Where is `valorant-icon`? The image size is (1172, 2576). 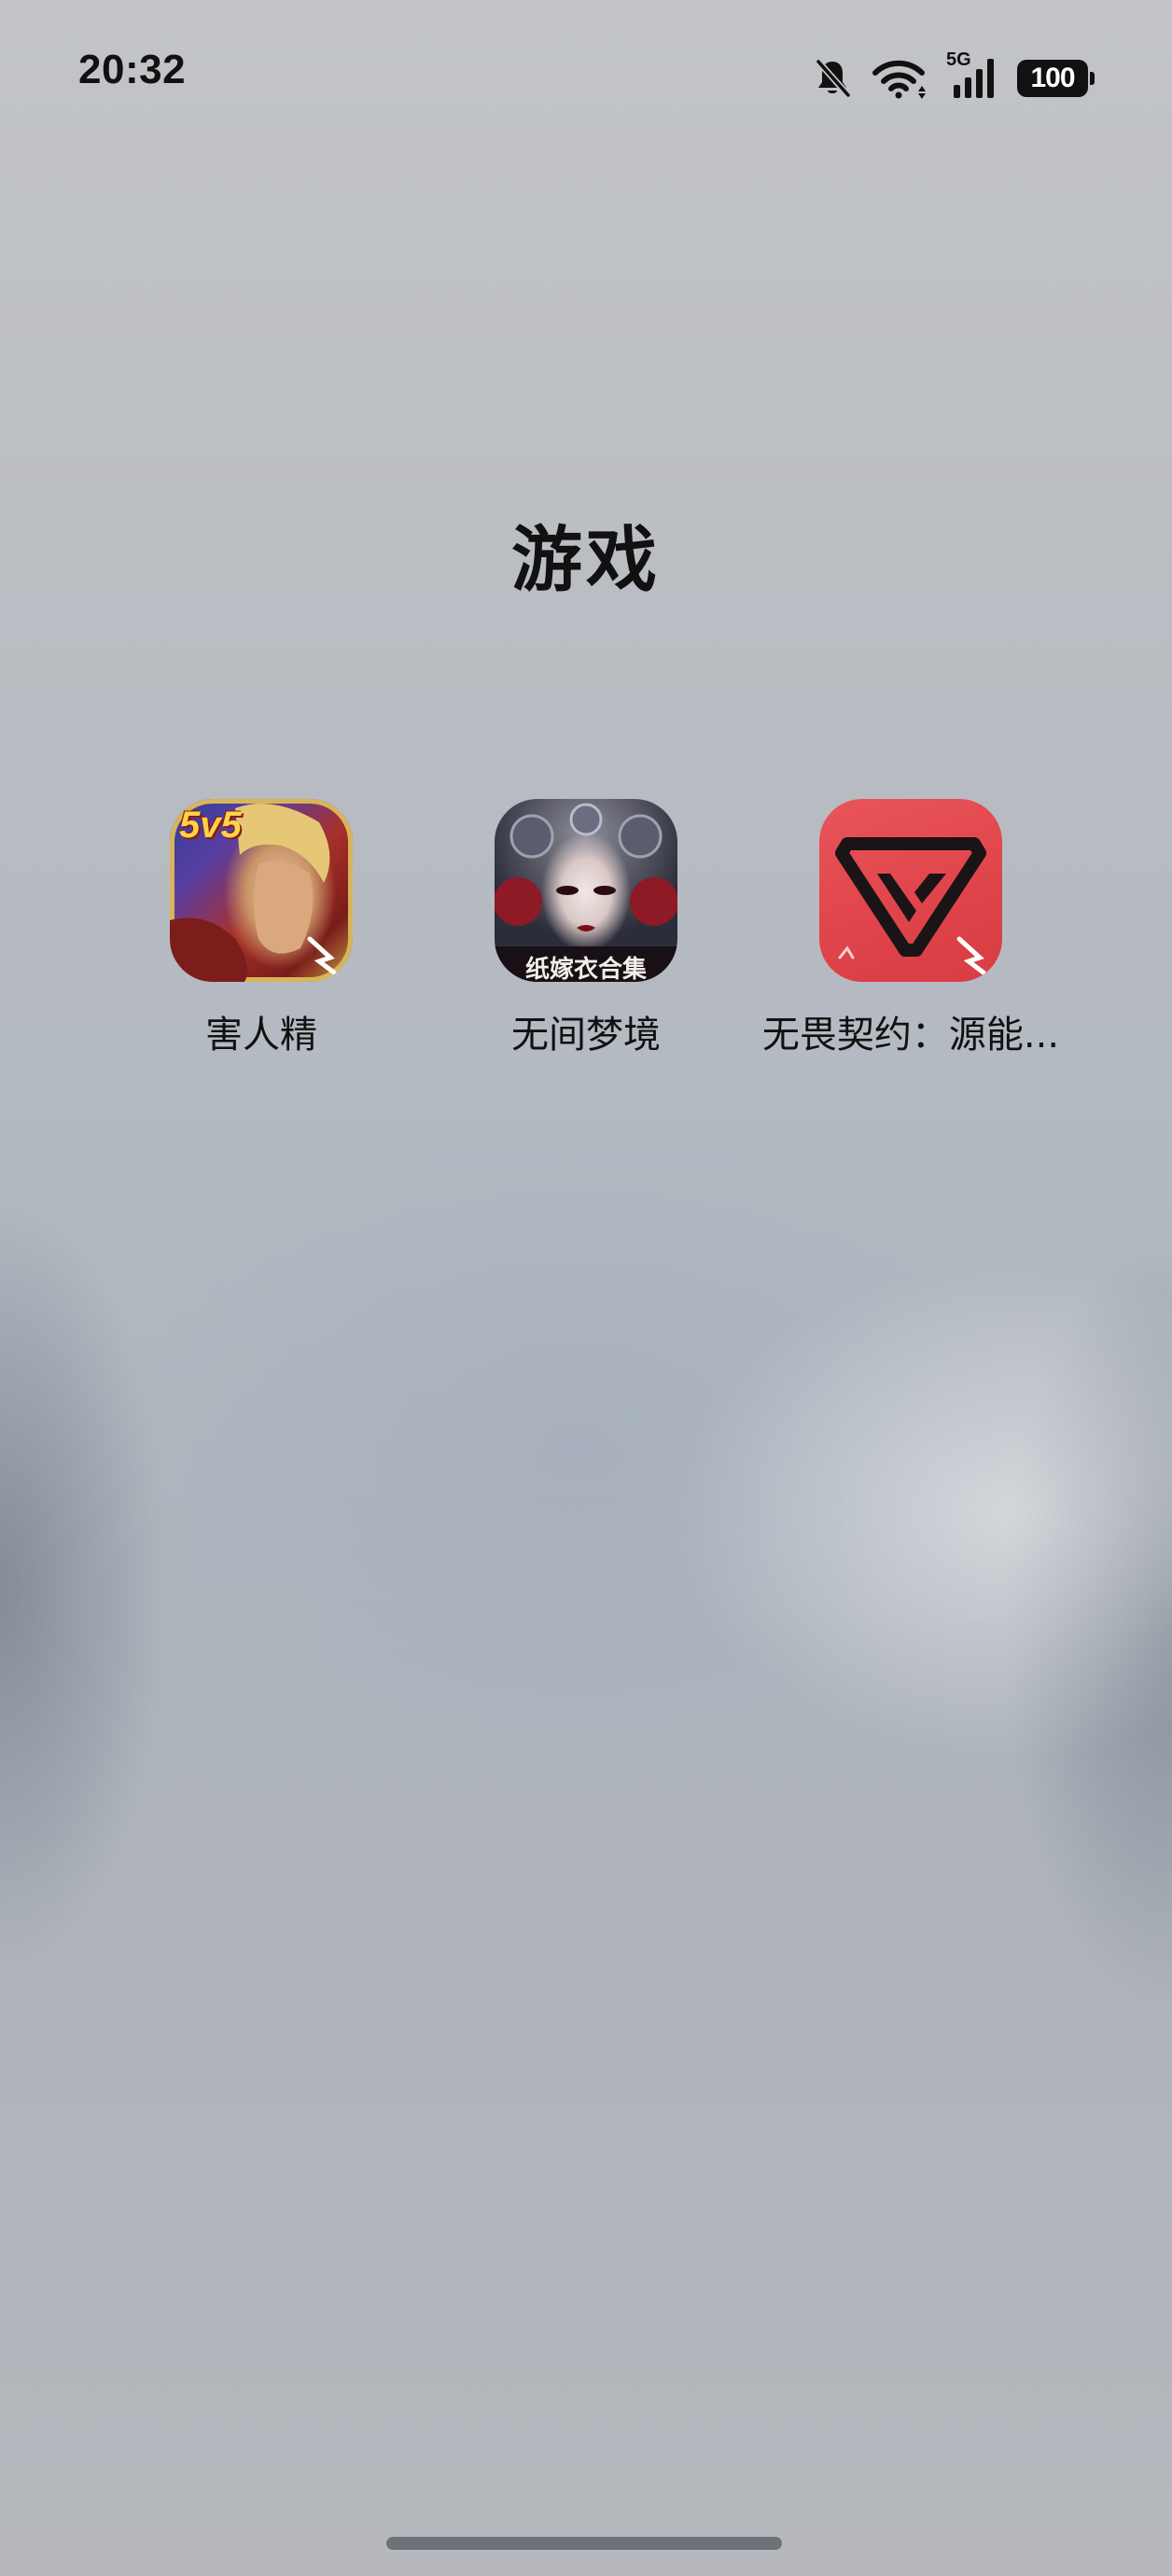 valorant-icon is located at coordinates (910, 890).